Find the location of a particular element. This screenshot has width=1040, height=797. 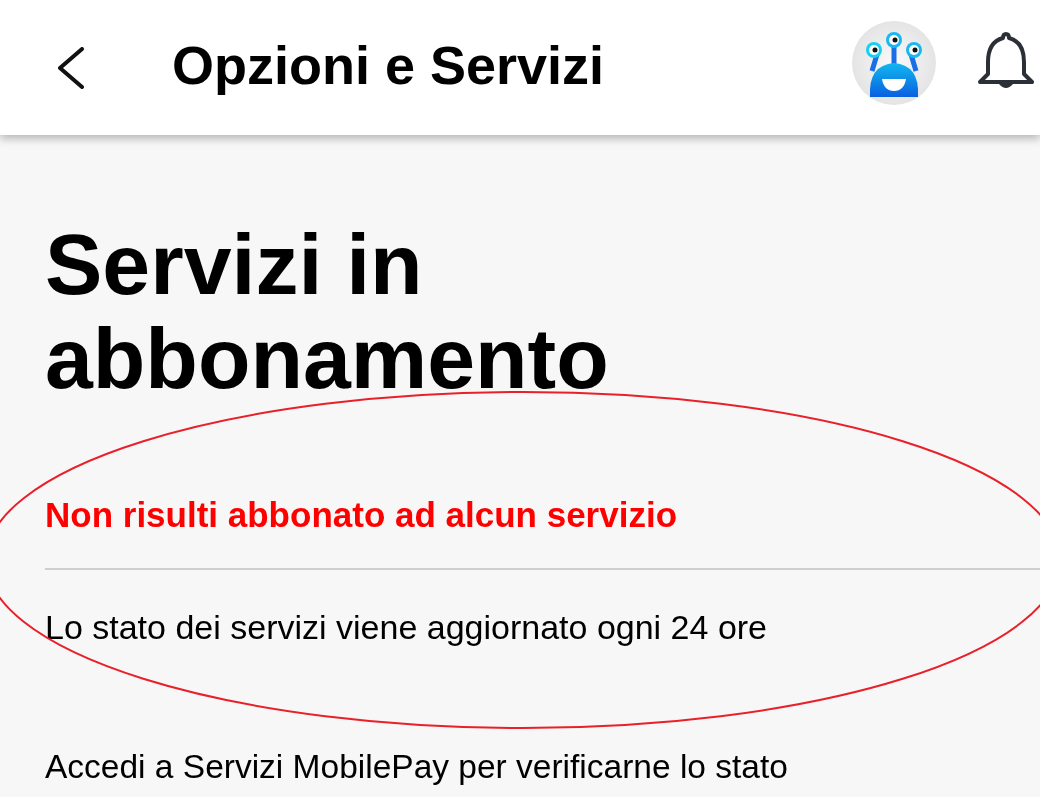

status-message: Non risulti abbonato ad alcun servizio is located at coordinates (362, 515).